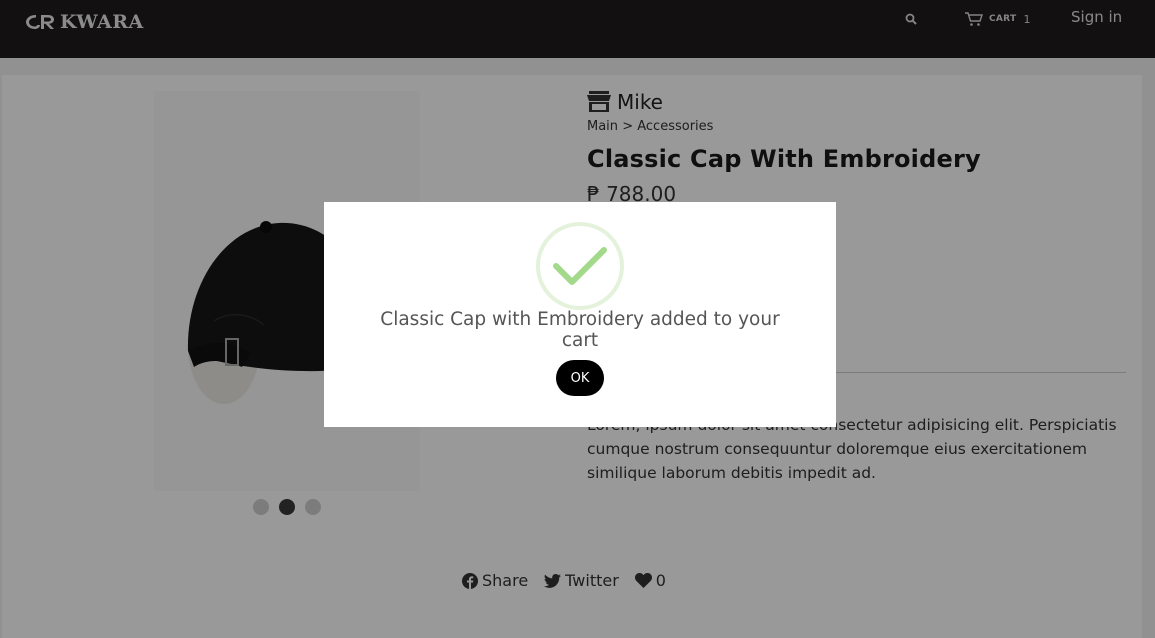 This screenshot has width=1155, height=638. I want to click on checkmark-icon, so click(580, 266).